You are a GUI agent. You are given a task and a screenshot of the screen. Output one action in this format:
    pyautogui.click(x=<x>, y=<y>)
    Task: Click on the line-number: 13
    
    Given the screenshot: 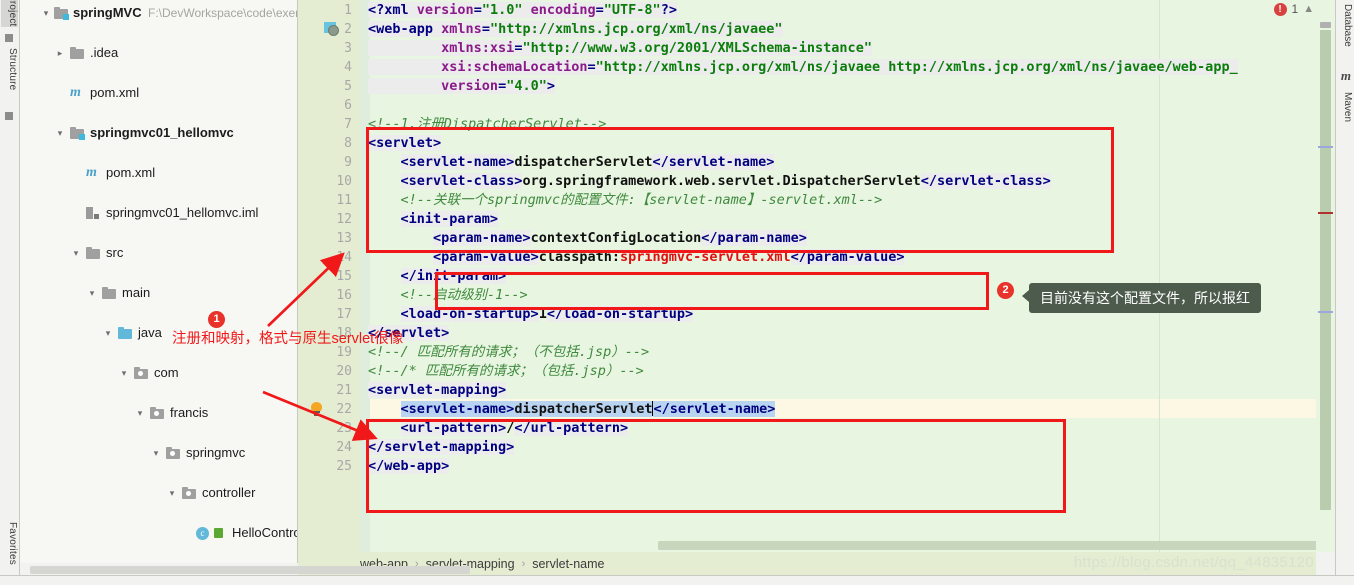 What is the action you would take?
    pyautogui.click(x=344, y=238)
    